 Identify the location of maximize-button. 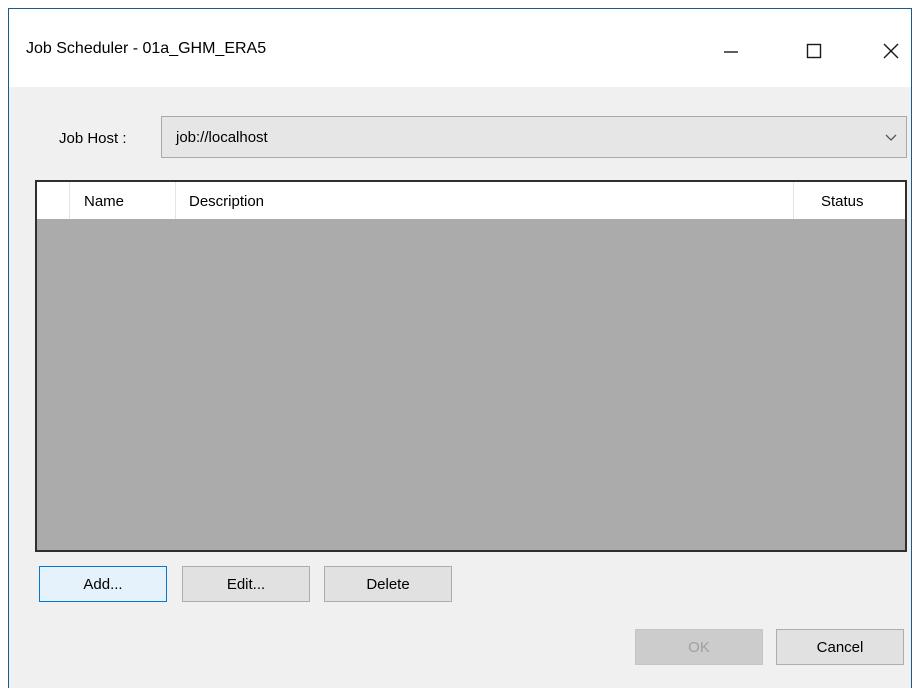
(814, 51).